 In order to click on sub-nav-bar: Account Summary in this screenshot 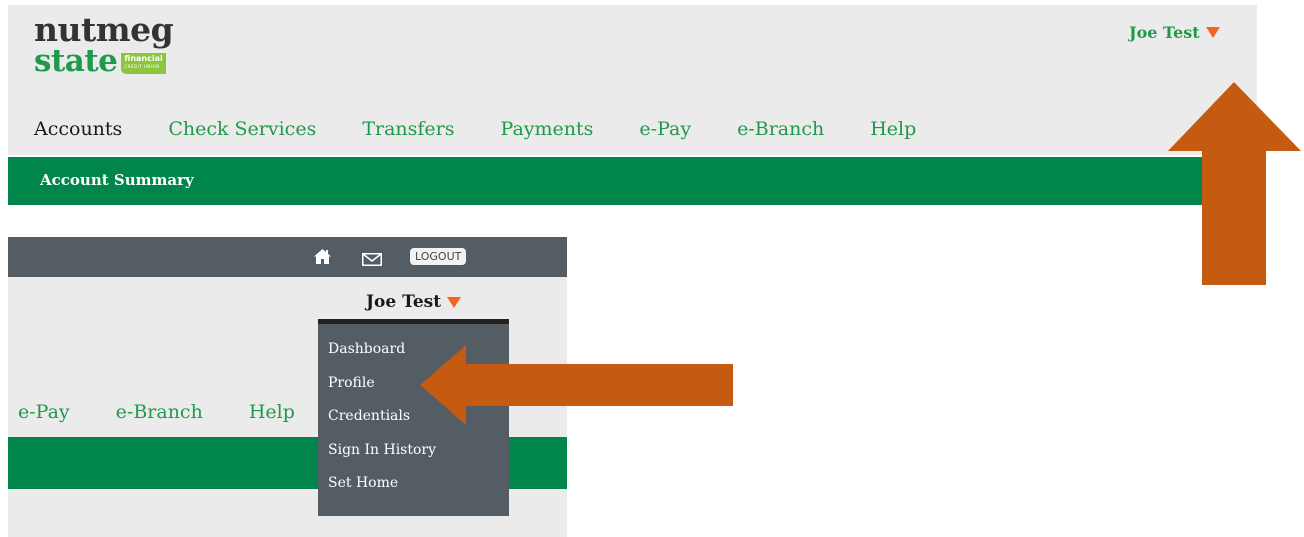, I will do `click(632, 180)`.